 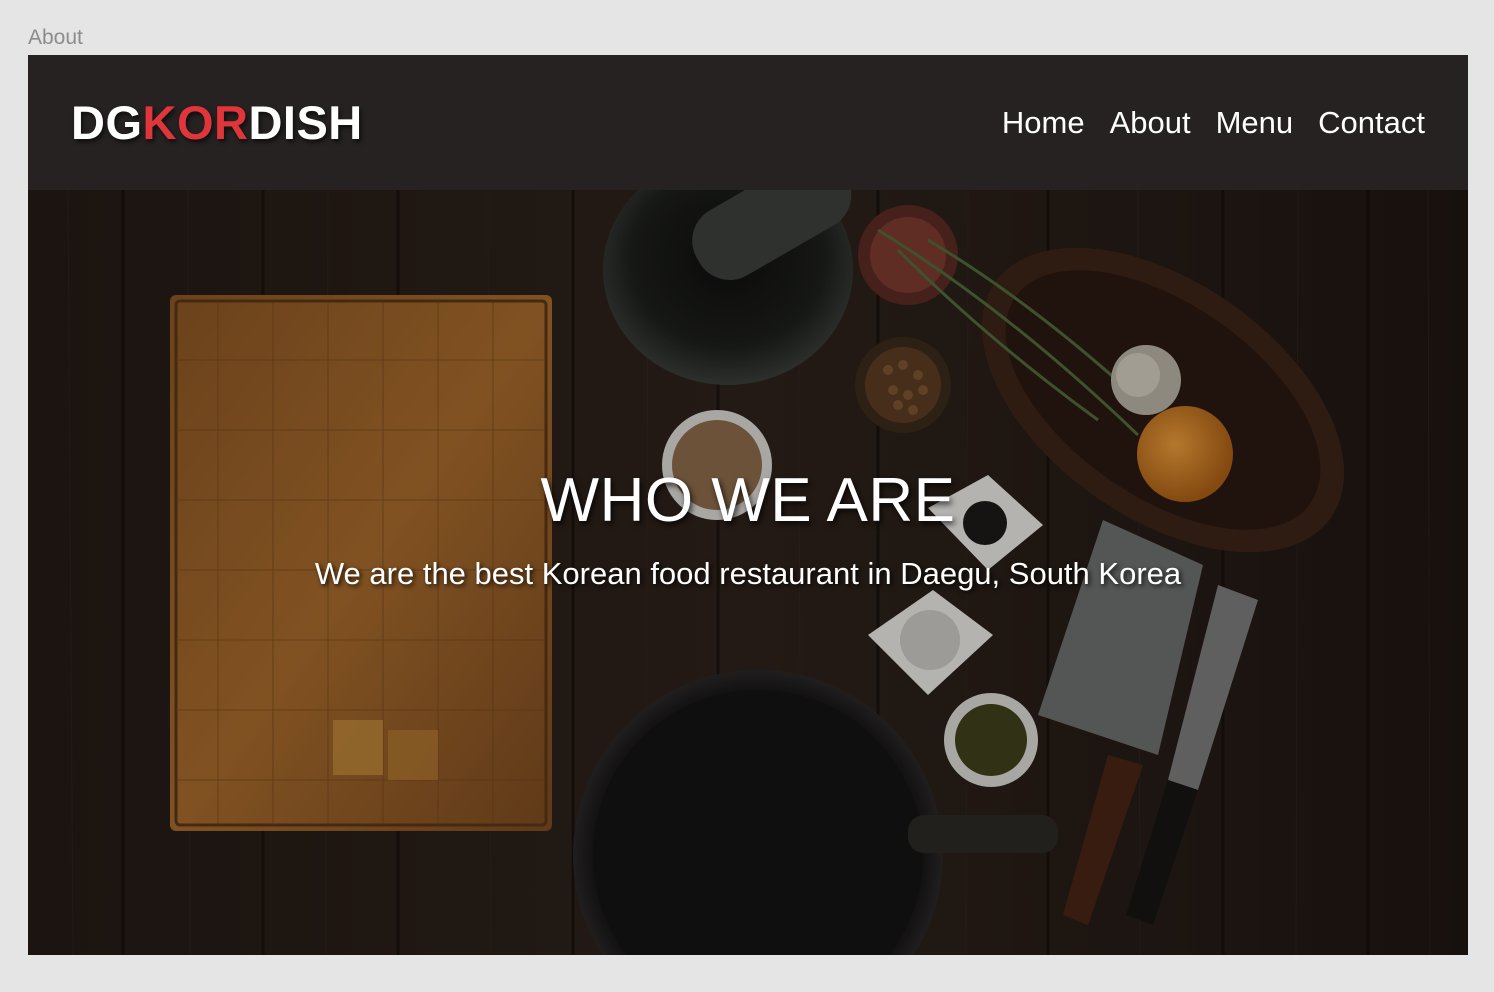 What do you see at coordinates (55, 37) in the screenshot?
I see `frame-label: About` at bounding box center [55, 37].